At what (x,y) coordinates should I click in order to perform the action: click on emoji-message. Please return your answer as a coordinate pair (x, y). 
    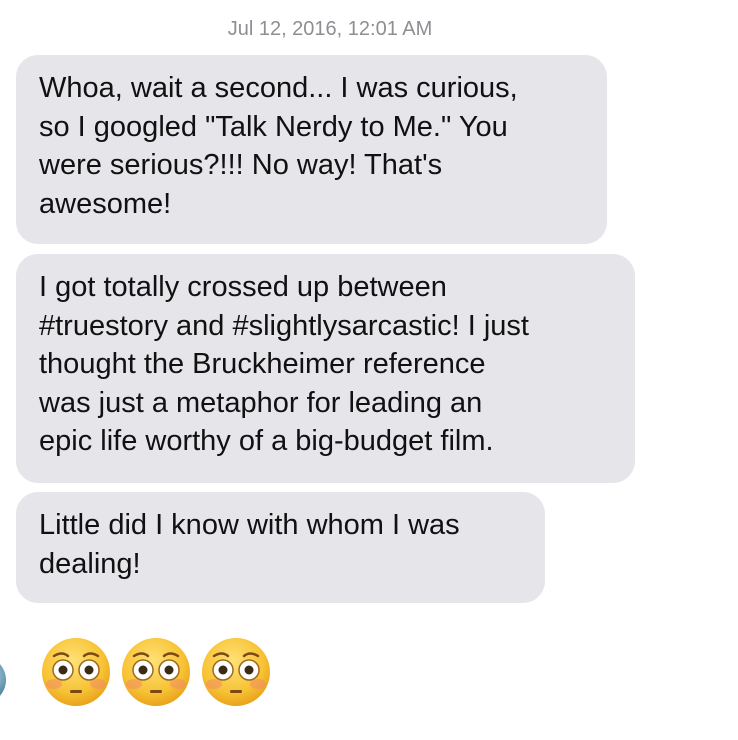
    Looking at the image, I should click on (156, 672).